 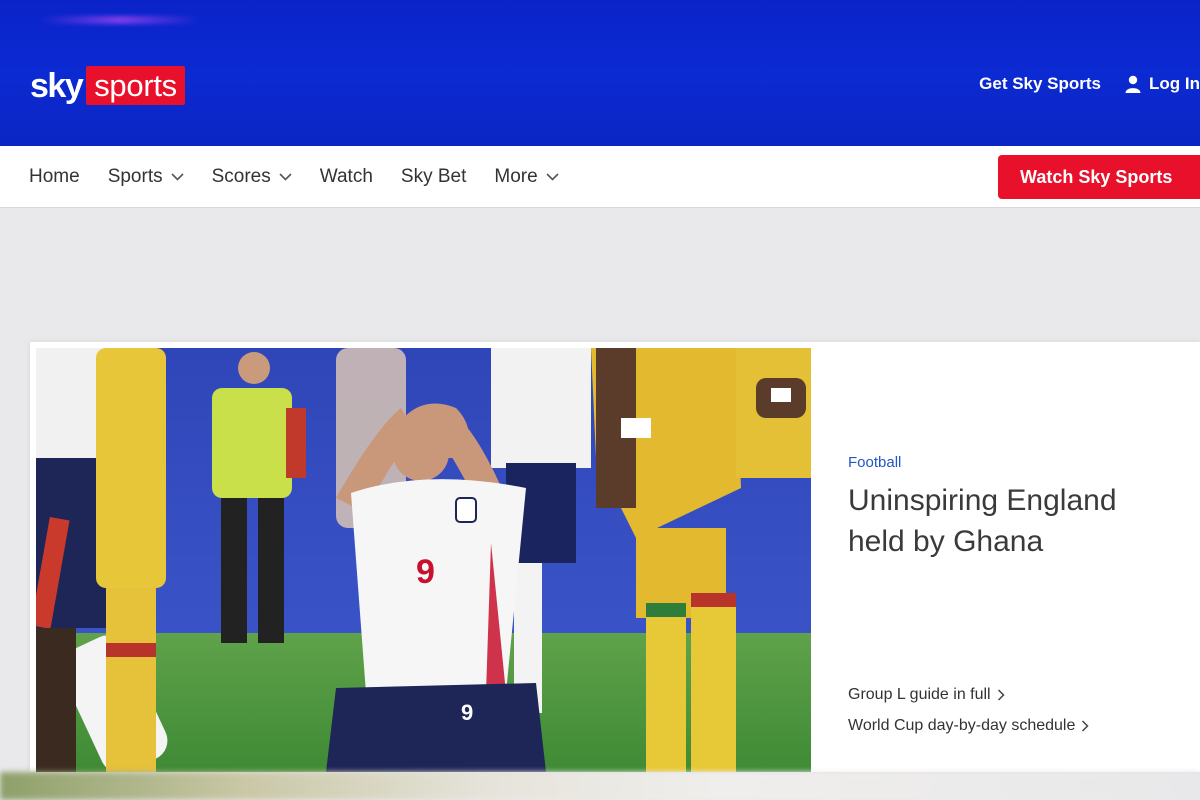 What do you see at coordinates (308, 177) in the screenshot?
I see `nav-items: Home Sports Scores Watch Sky Bet More` at bounding box center [308, 177].